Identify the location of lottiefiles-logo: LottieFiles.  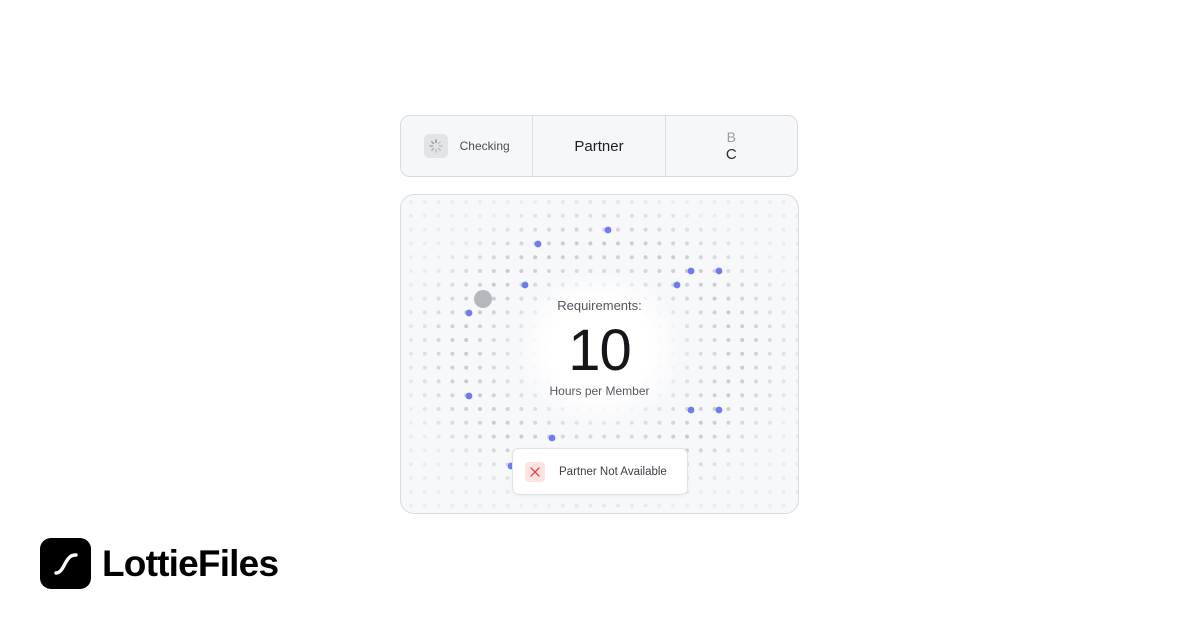
(159, 563).